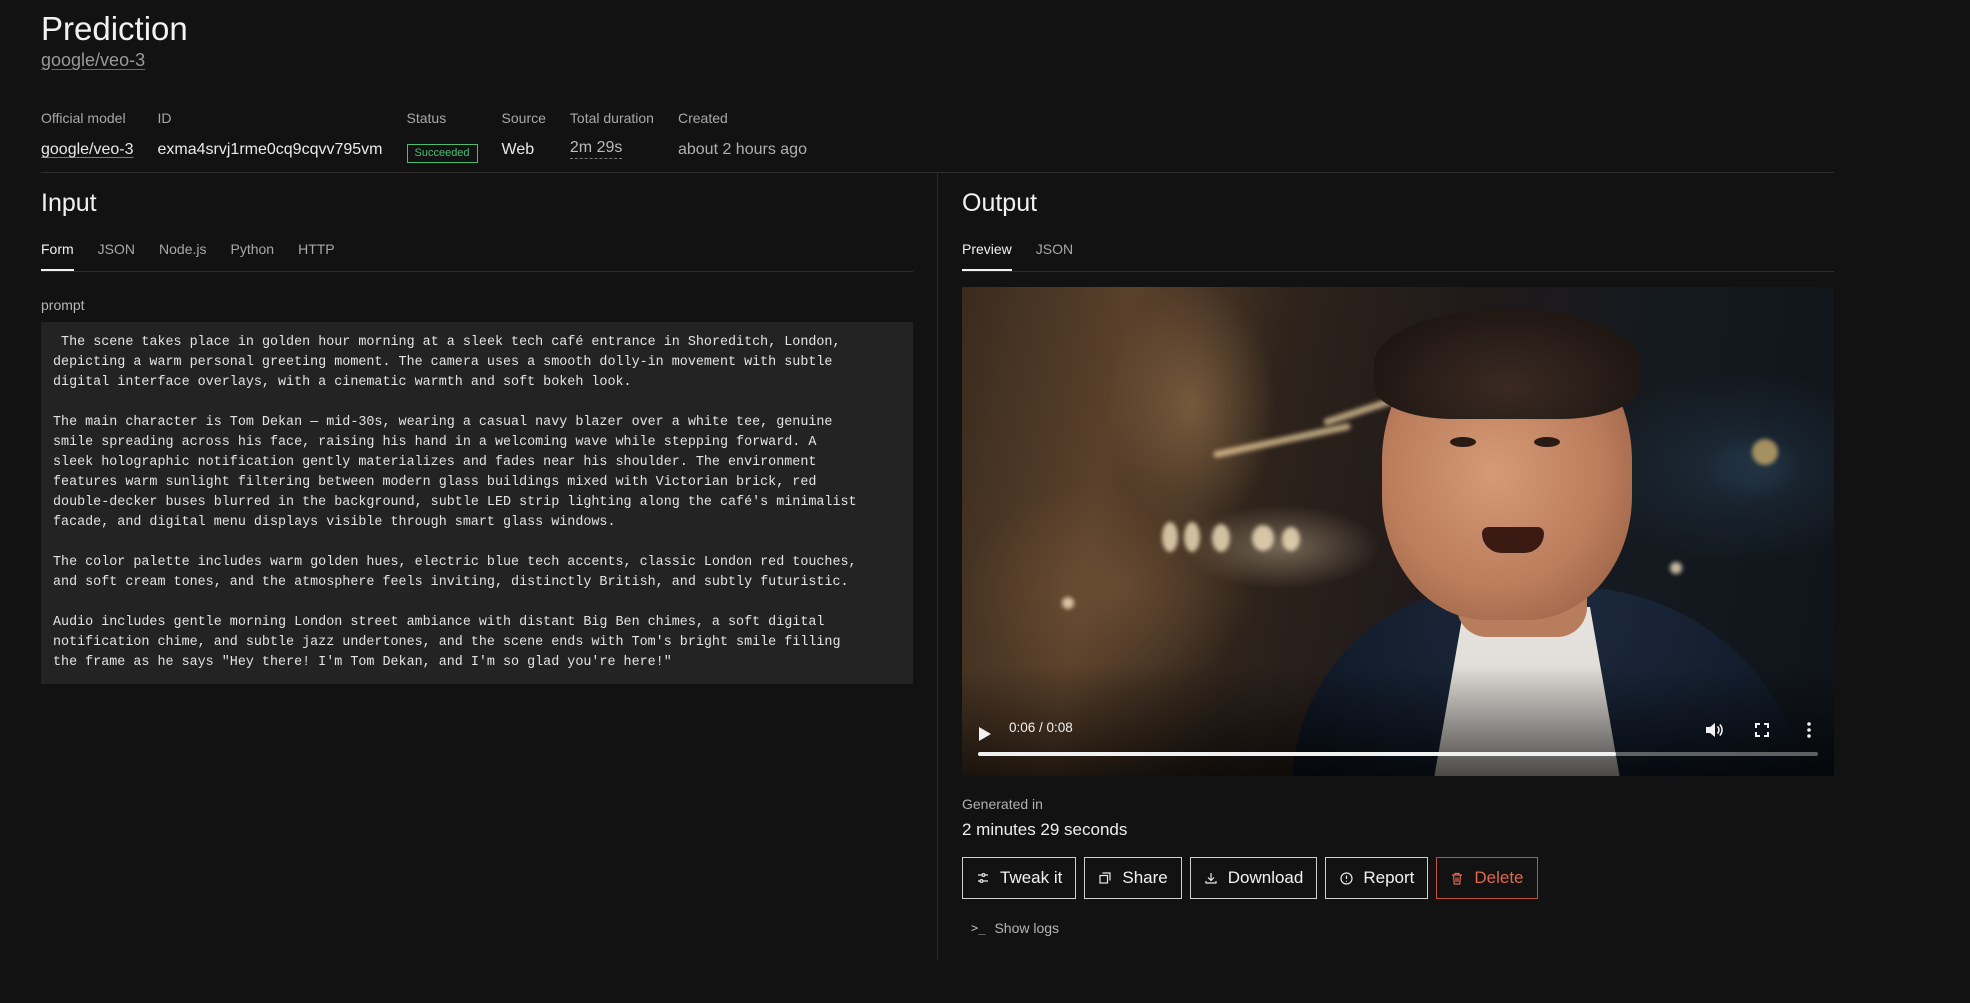 This screenshot has height=1003, width=1970. What do you see at coordinates (611, 118) in the screenshot?
I see `meta-label: Total duration` at bounding box center [611, 118].